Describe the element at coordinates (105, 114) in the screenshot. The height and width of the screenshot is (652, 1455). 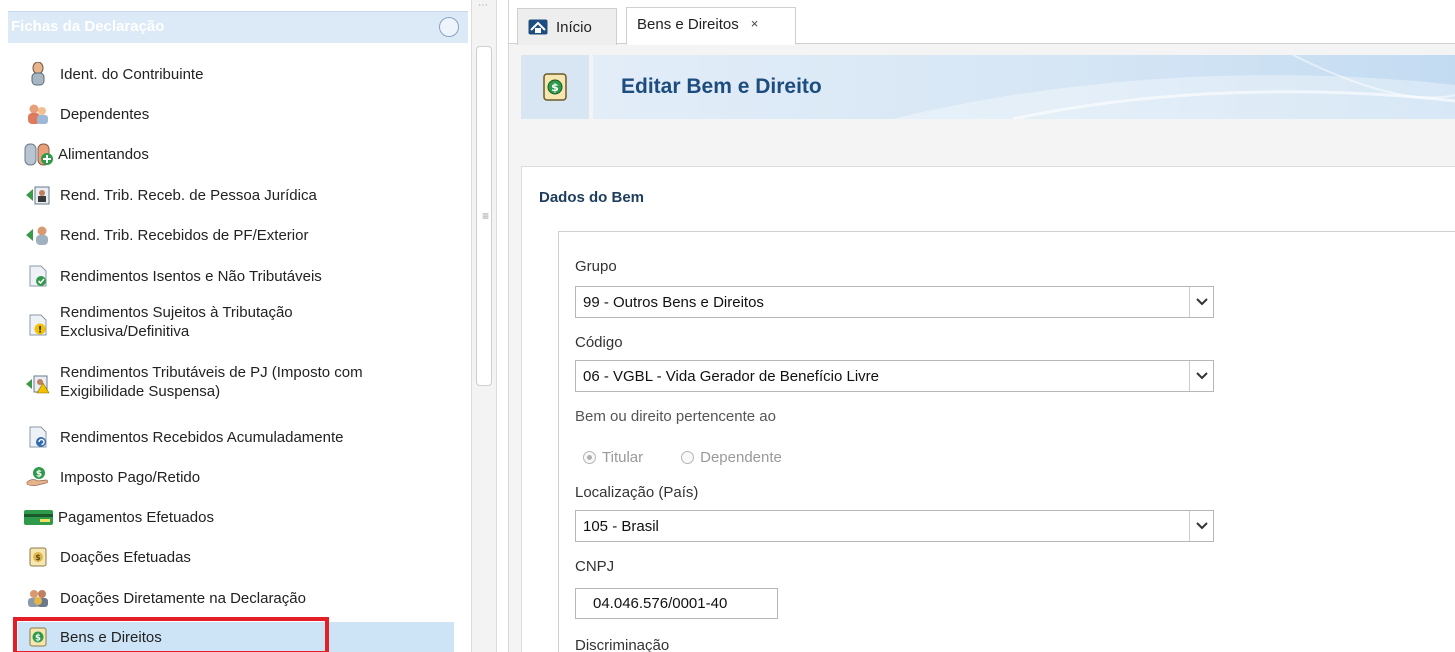
I see `sidebar-item-label: Dependentes` at that location.